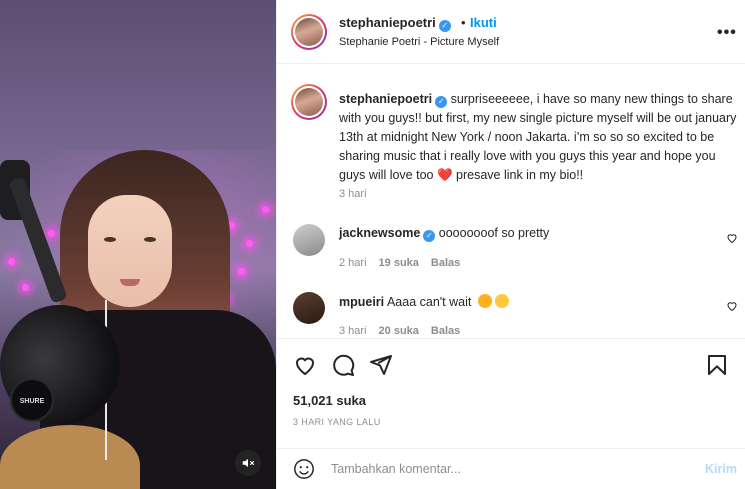  Describe the element at coordinates (353, 263) in the screenshot. I see `comment-time: 2 hari` at that location.